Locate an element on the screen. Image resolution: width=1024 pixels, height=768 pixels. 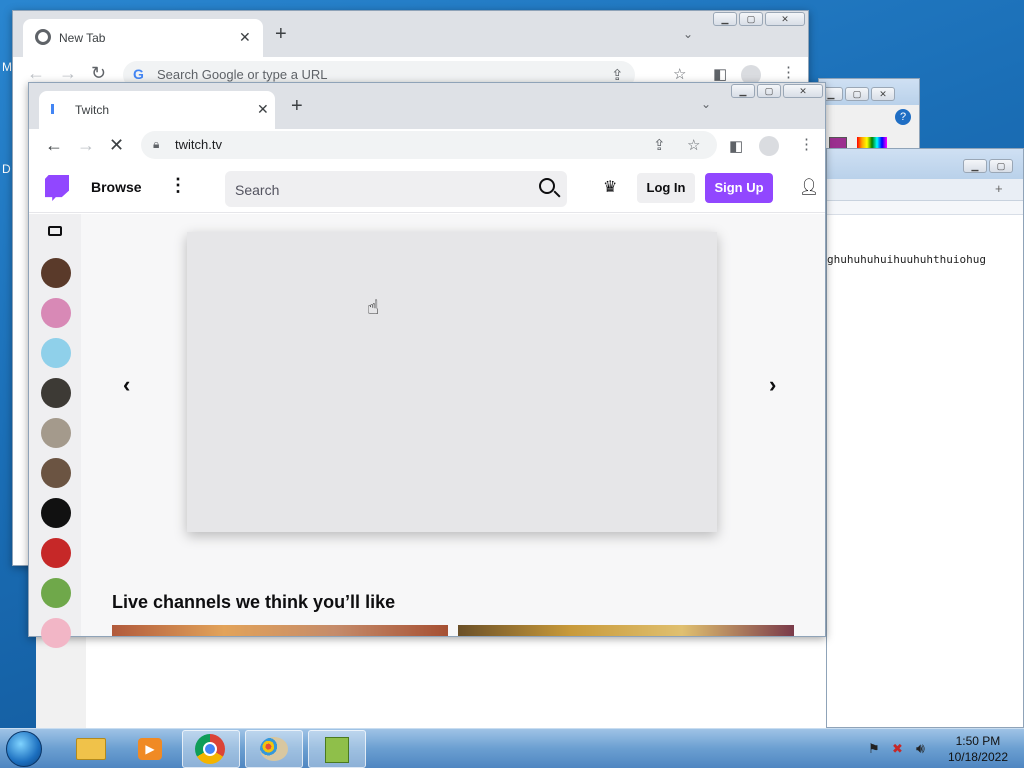
notepad-taskbar-button is located at coordinates (337, 749).